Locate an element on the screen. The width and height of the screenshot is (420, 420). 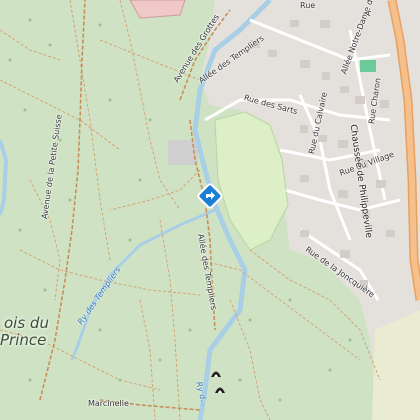
area-label-line2: Prince is located at coordinates (23, 340).